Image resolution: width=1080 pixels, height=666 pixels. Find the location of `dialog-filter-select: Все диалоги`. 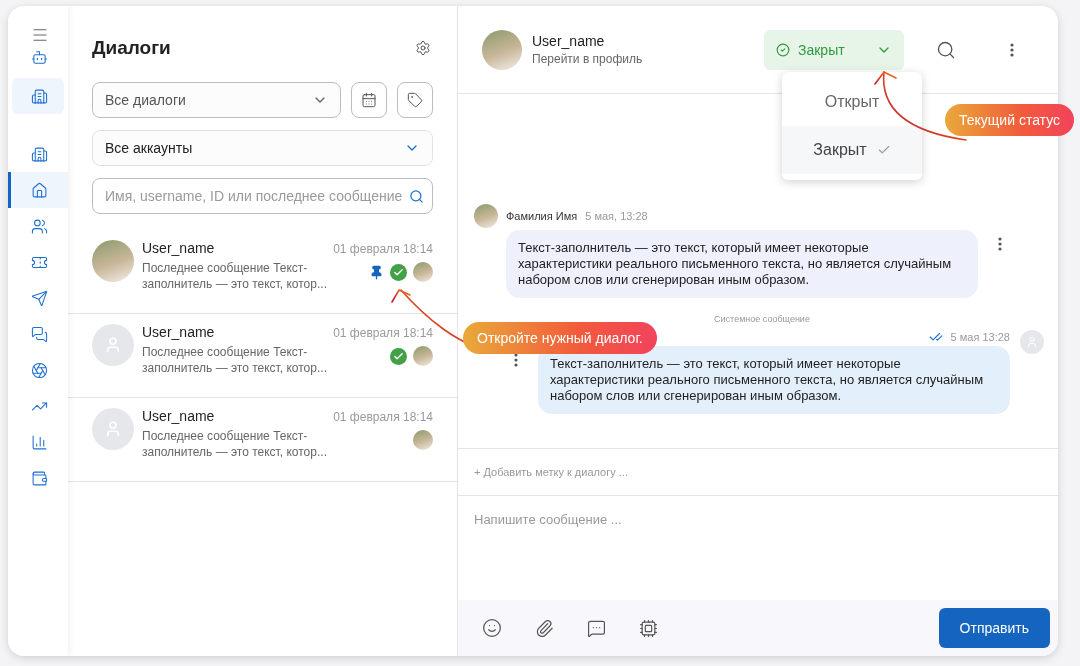

dialog-filter-select: Все диалоги is located at coordinates (216, 100).